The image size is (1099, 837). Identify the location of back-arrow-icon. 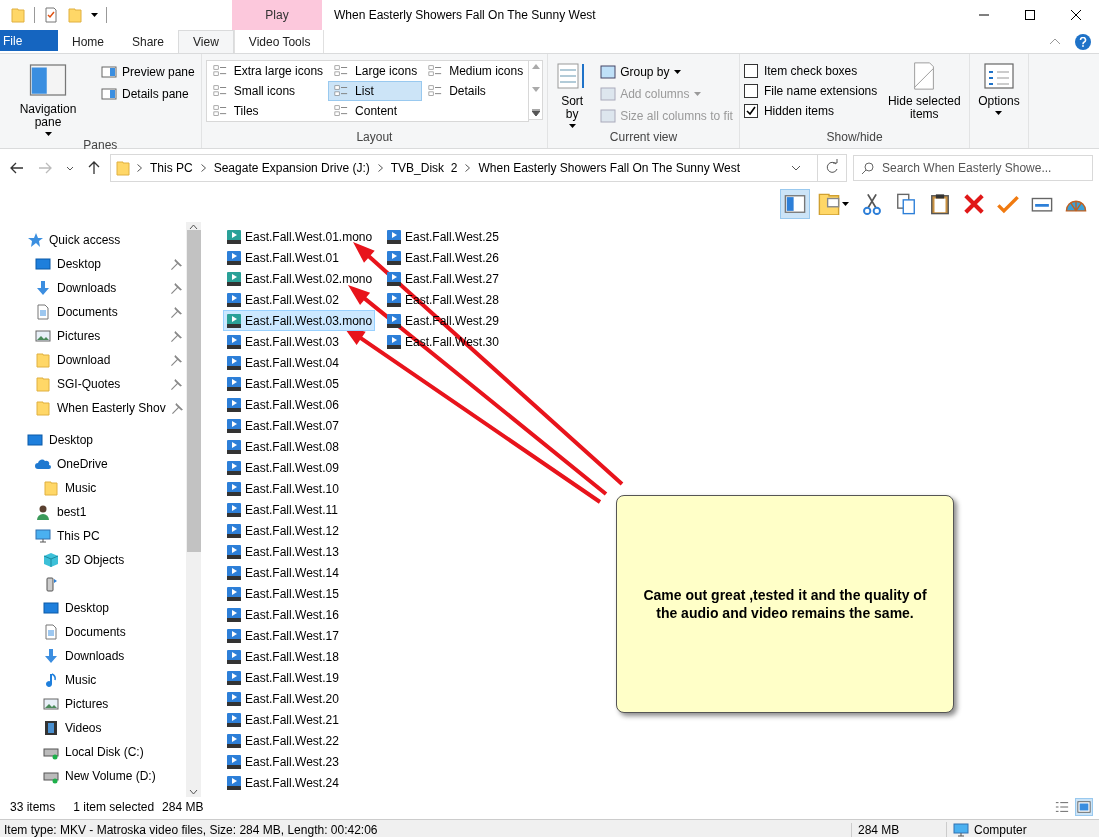
(17, 168).